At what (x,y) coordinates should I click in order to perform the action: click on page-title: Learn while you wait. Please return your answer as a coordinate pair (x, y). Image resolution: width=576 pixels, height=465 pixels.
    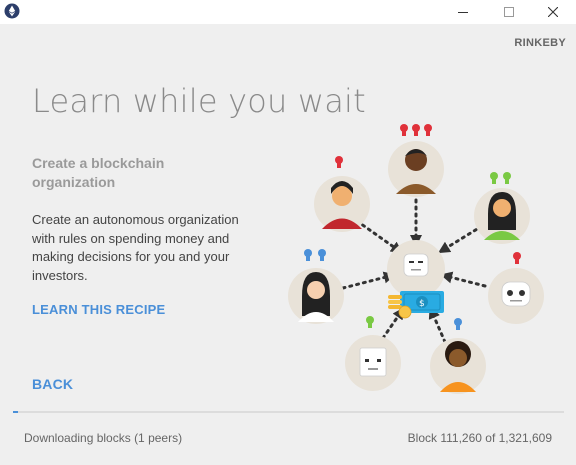
    Looking at the image, I should click on (199, 101).